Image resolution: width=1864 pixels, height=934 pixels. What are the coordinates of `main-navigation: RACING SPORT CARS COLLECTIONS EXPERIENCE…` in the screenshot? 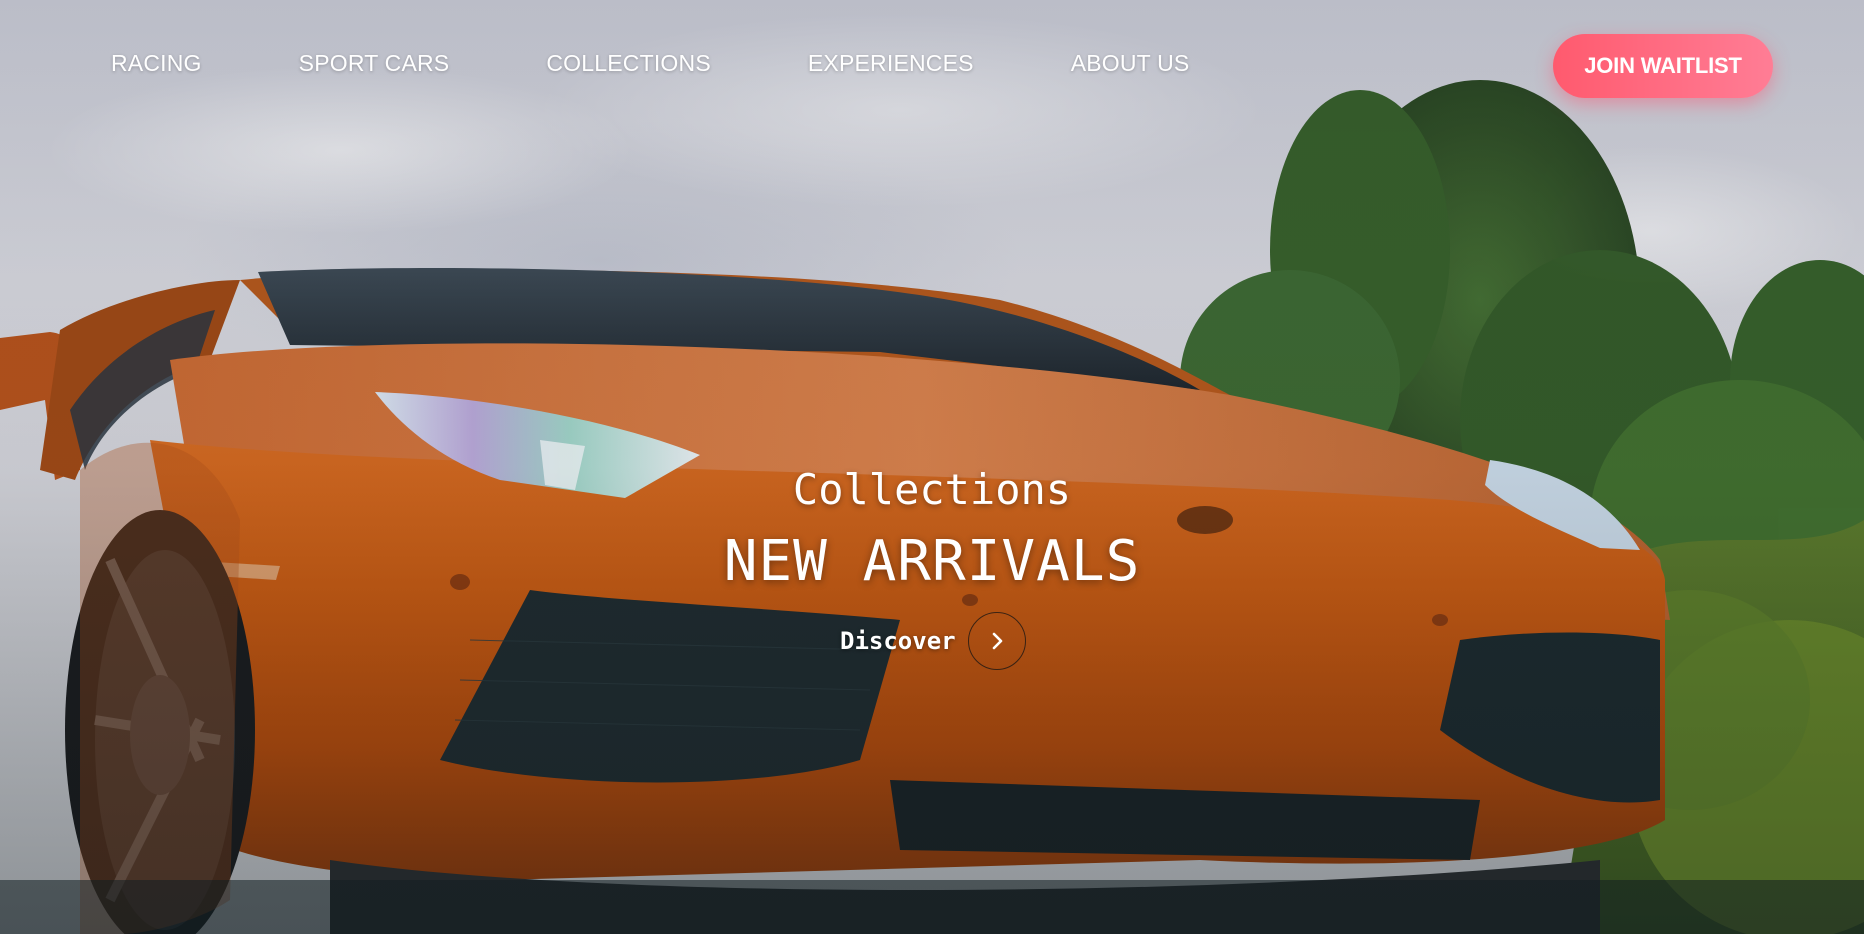 It's located at (650, 63).